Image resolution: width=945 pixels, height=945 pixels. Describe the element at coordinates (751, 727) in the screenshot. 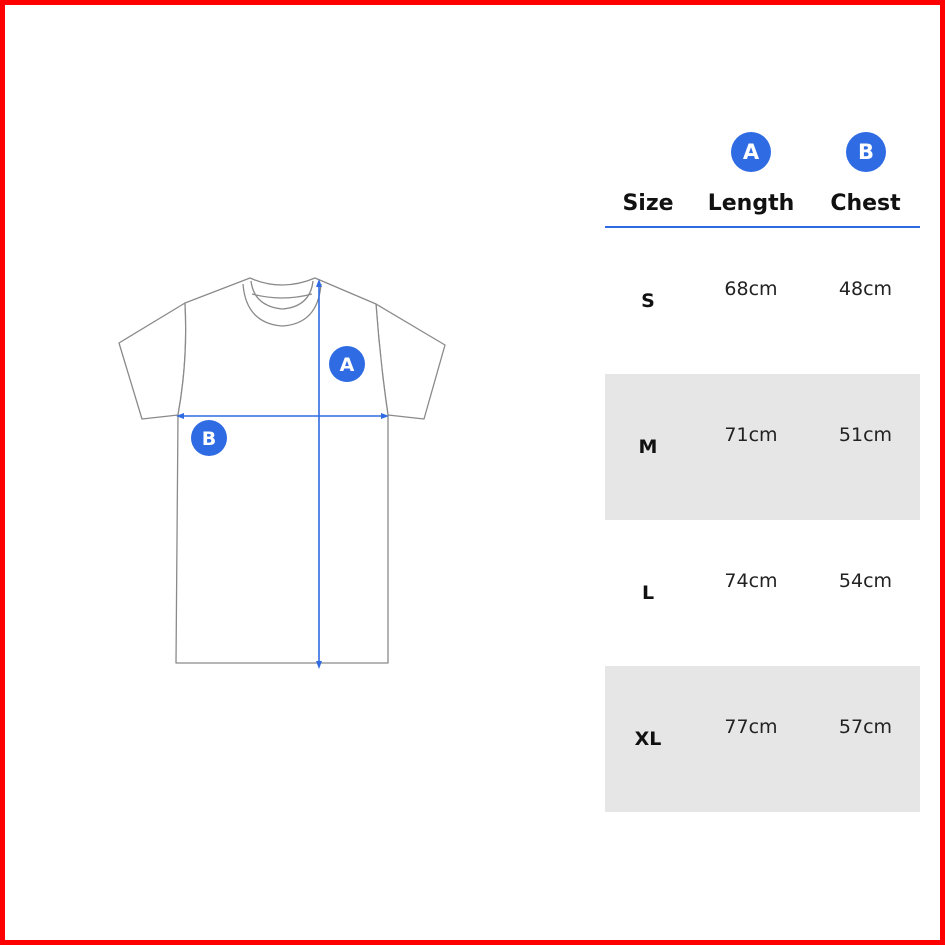

I see `length-cell: 77cm` at that location.